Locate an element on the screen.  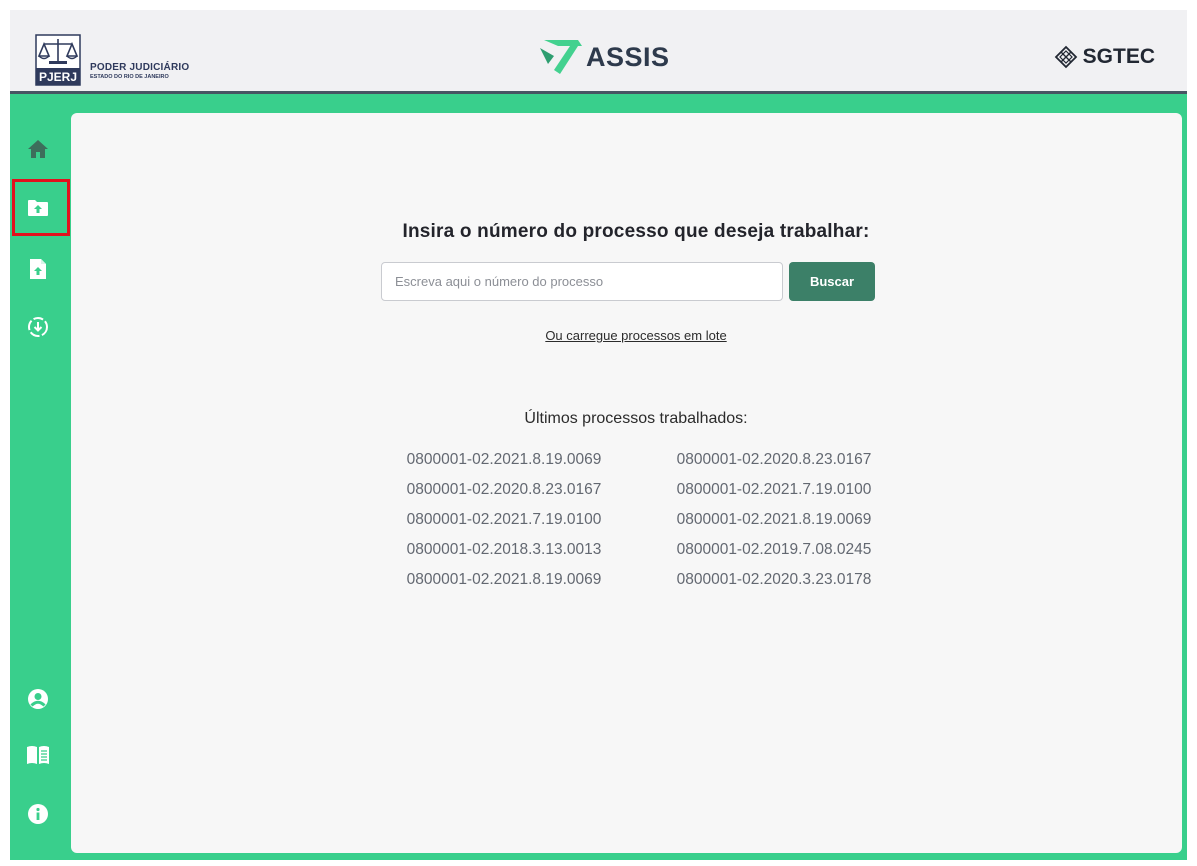
sgtec-mark-icon is located at coordinates (1065, 57).